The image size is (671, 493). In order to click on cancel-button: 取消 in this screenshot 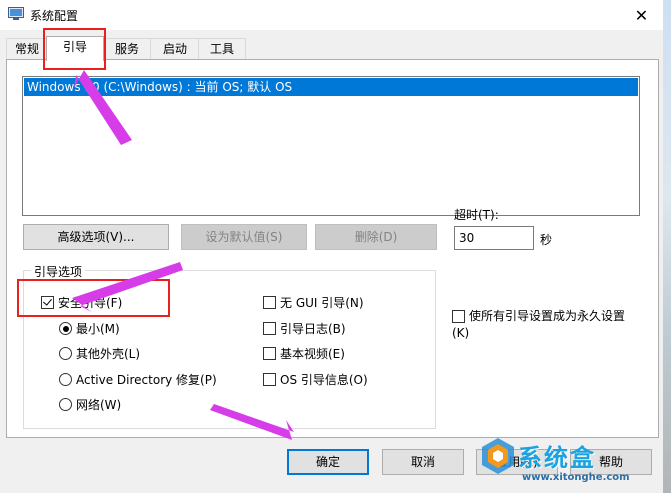, I will do `click(423, 462)`.